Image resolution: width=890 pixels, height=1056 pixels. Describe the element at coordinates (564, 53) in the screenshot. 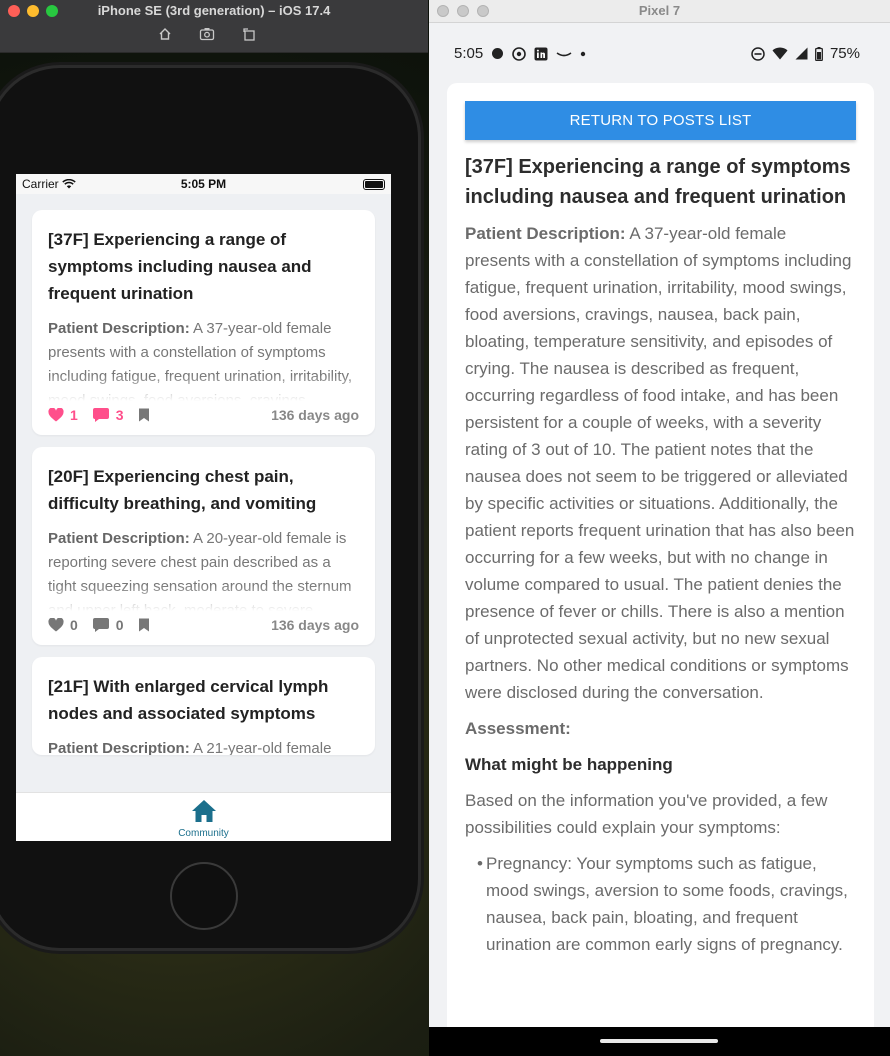

I see `amazon-icon` at that location.